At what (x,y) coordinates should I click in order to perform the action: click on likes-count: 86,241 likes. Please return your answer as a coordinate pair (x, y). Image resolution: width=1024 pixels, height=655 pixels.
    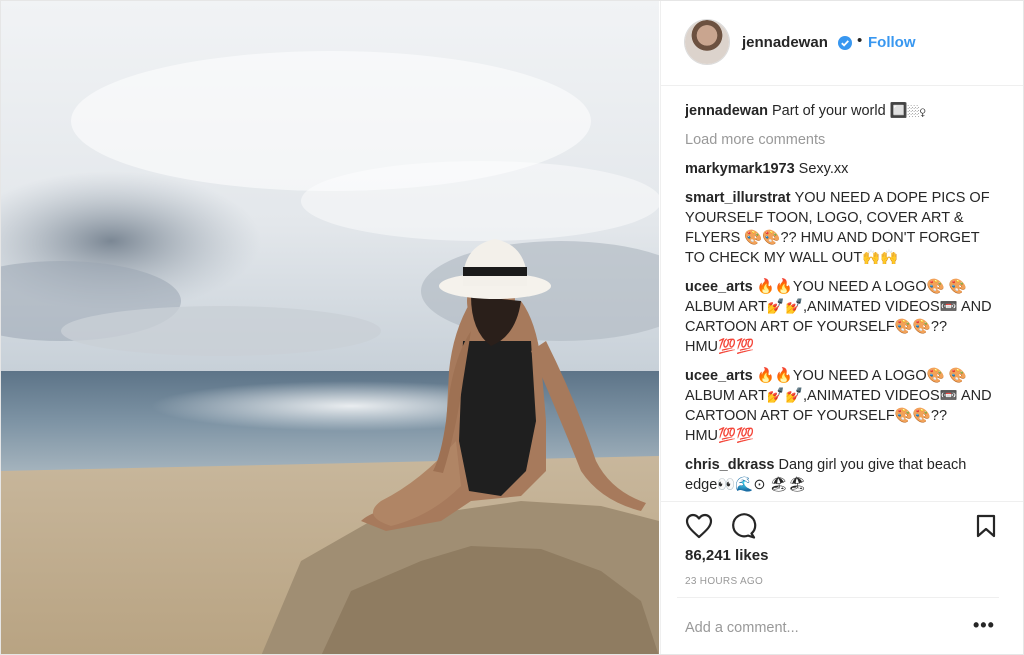
    Looking at the image, I should click on (726, 555).